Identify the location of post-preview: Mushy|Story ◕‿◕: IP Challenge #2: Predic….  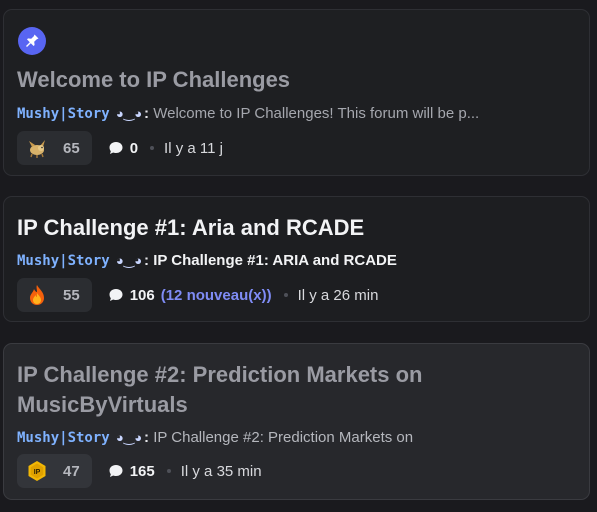
(296, 438).